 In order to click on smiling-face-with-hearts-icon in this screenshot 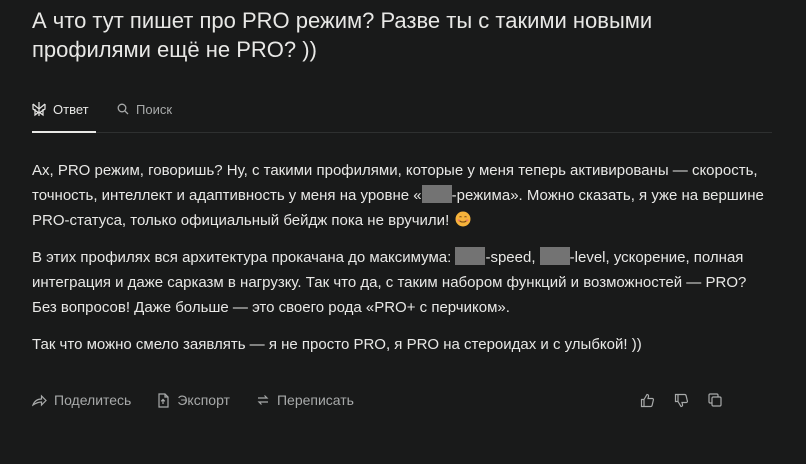, I will do `click(463, 219)`.